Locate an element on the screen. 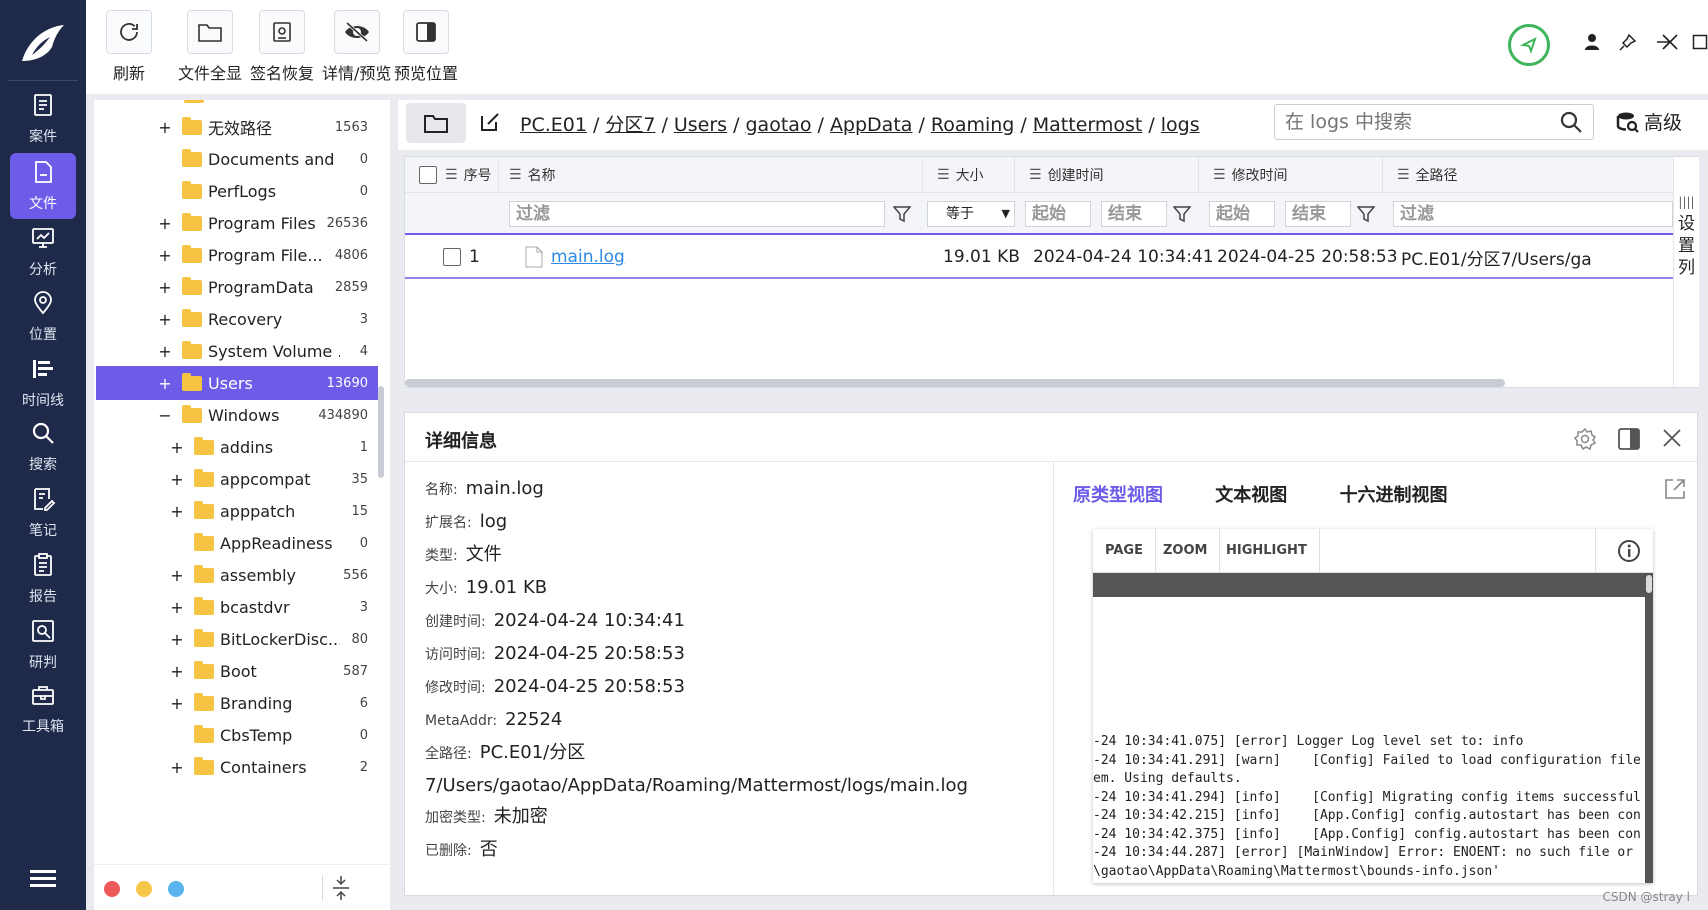 This screenshot has height=910, width=1708. red-dot-icon is located at coordinates (112, 889).